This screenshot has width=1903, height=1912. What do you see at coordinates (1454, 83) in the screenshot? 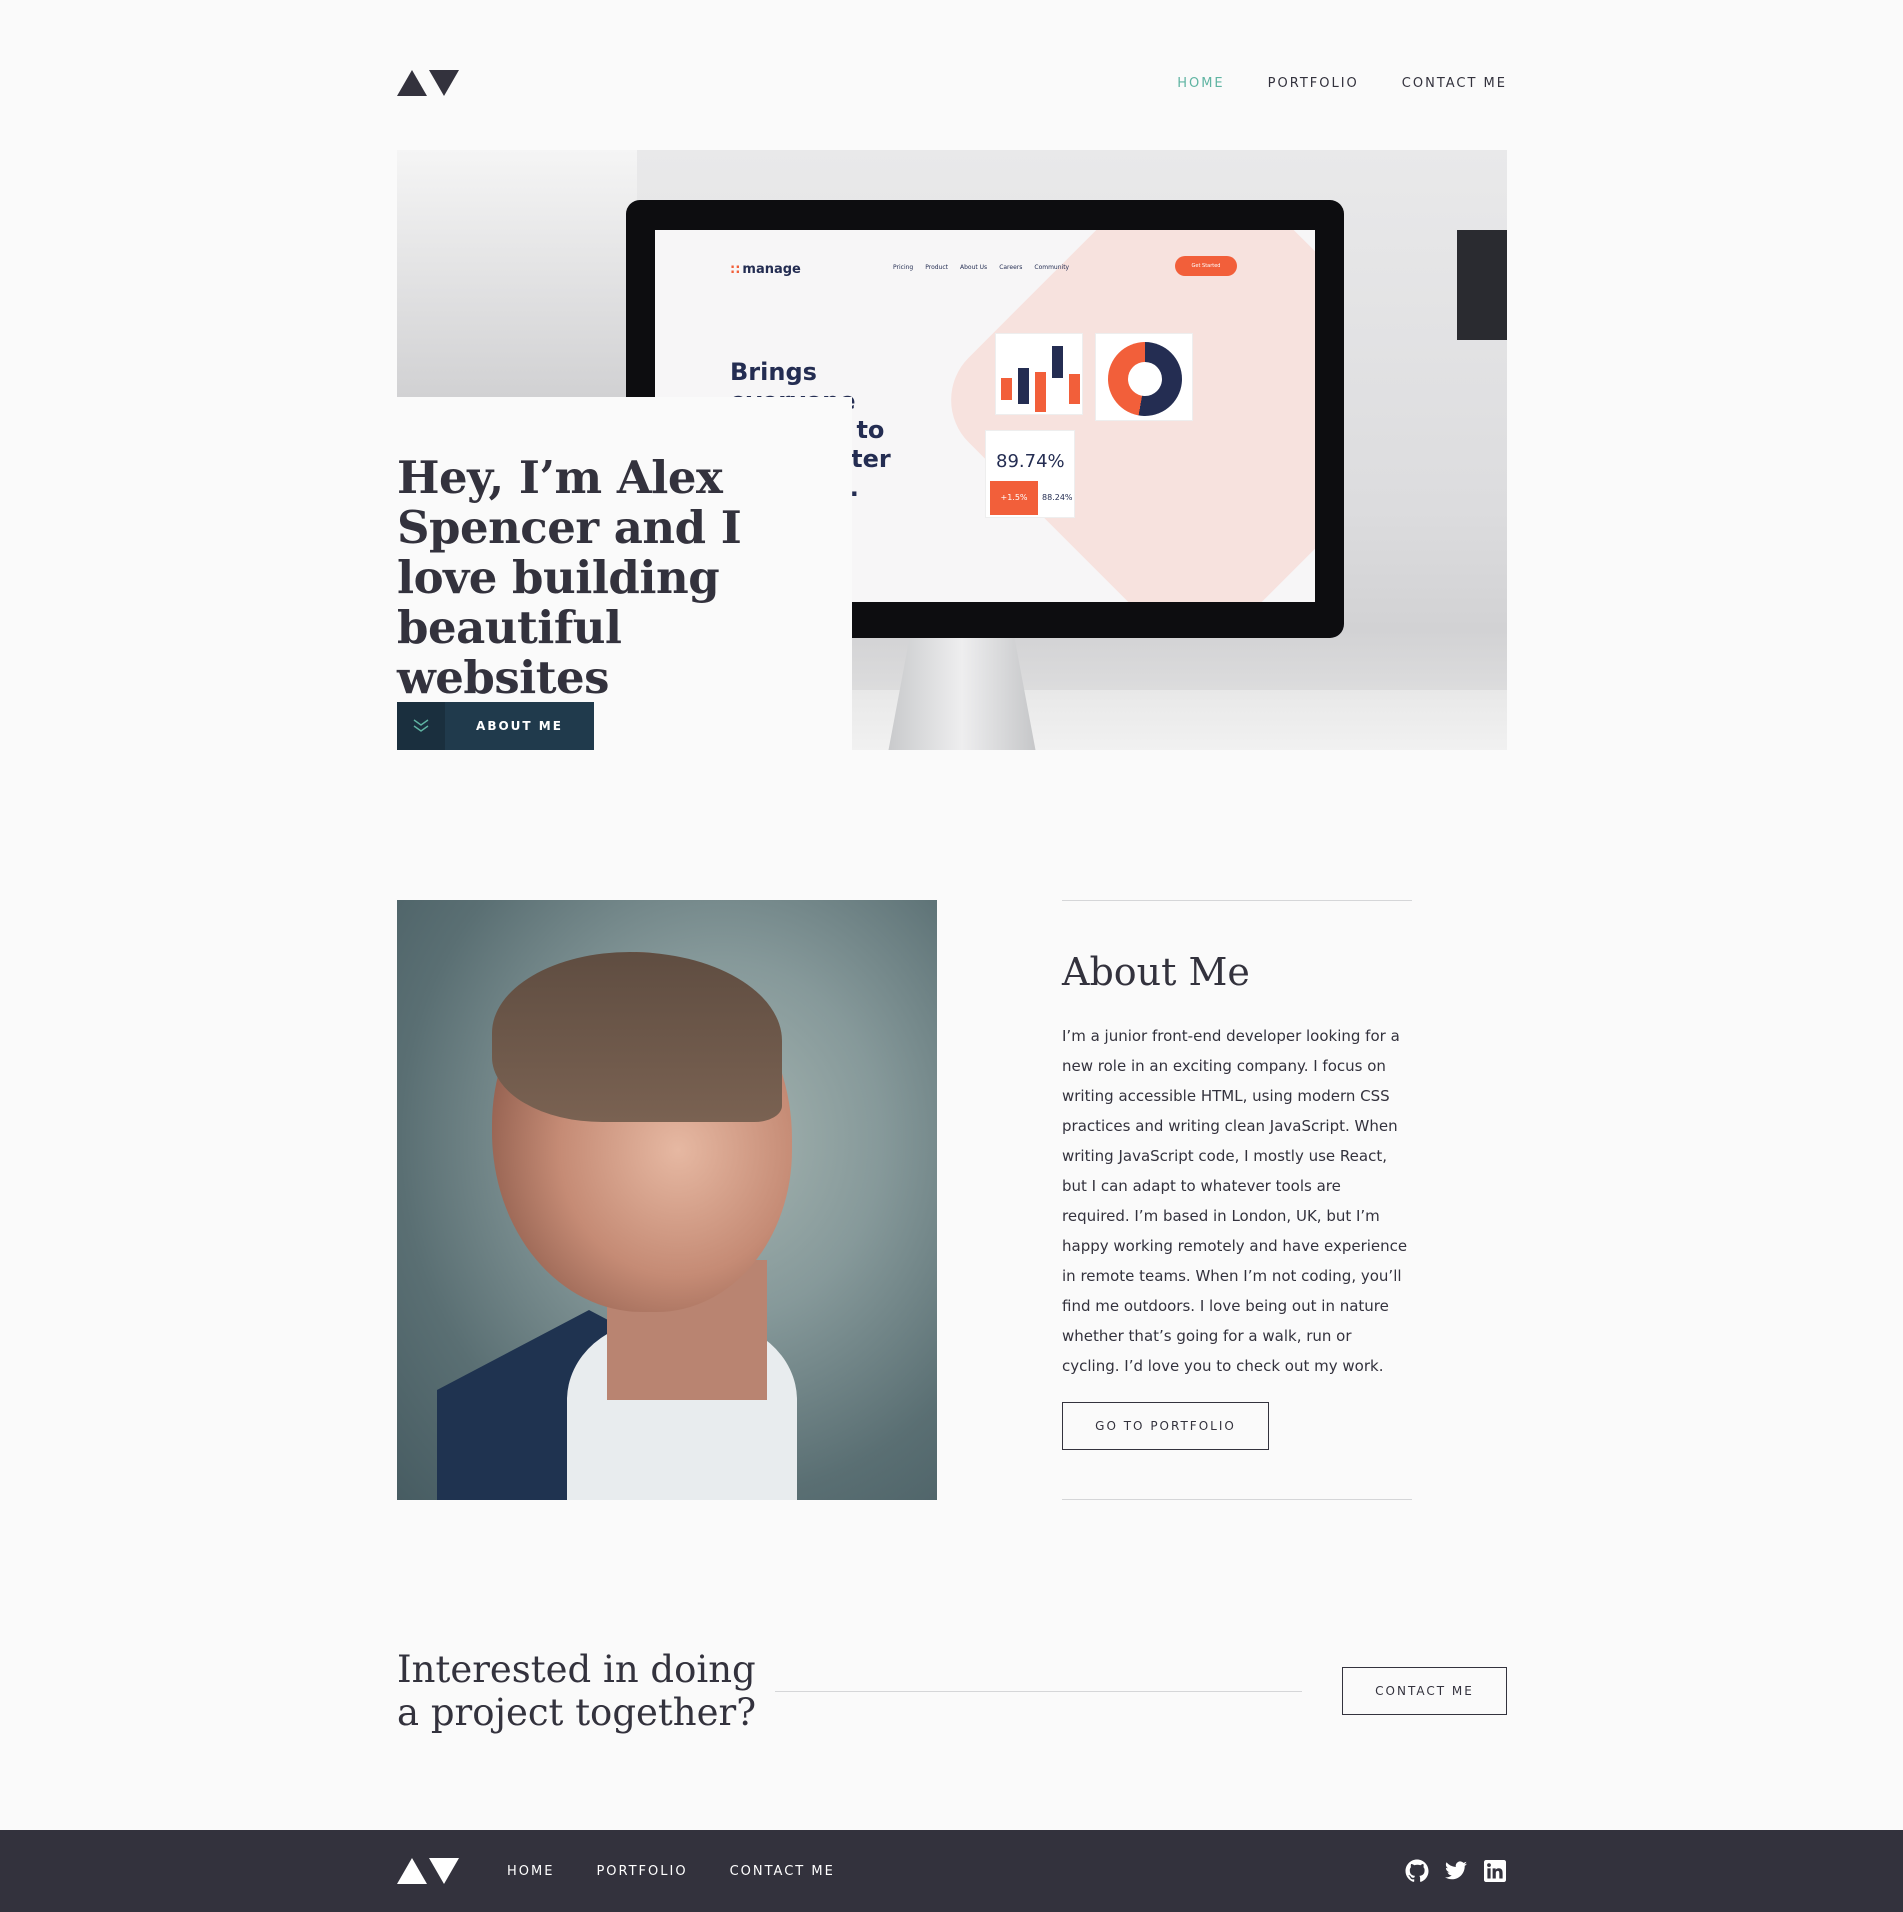
I see `nav-contact: CONTACT ME` at bounding box center [1454, 83].